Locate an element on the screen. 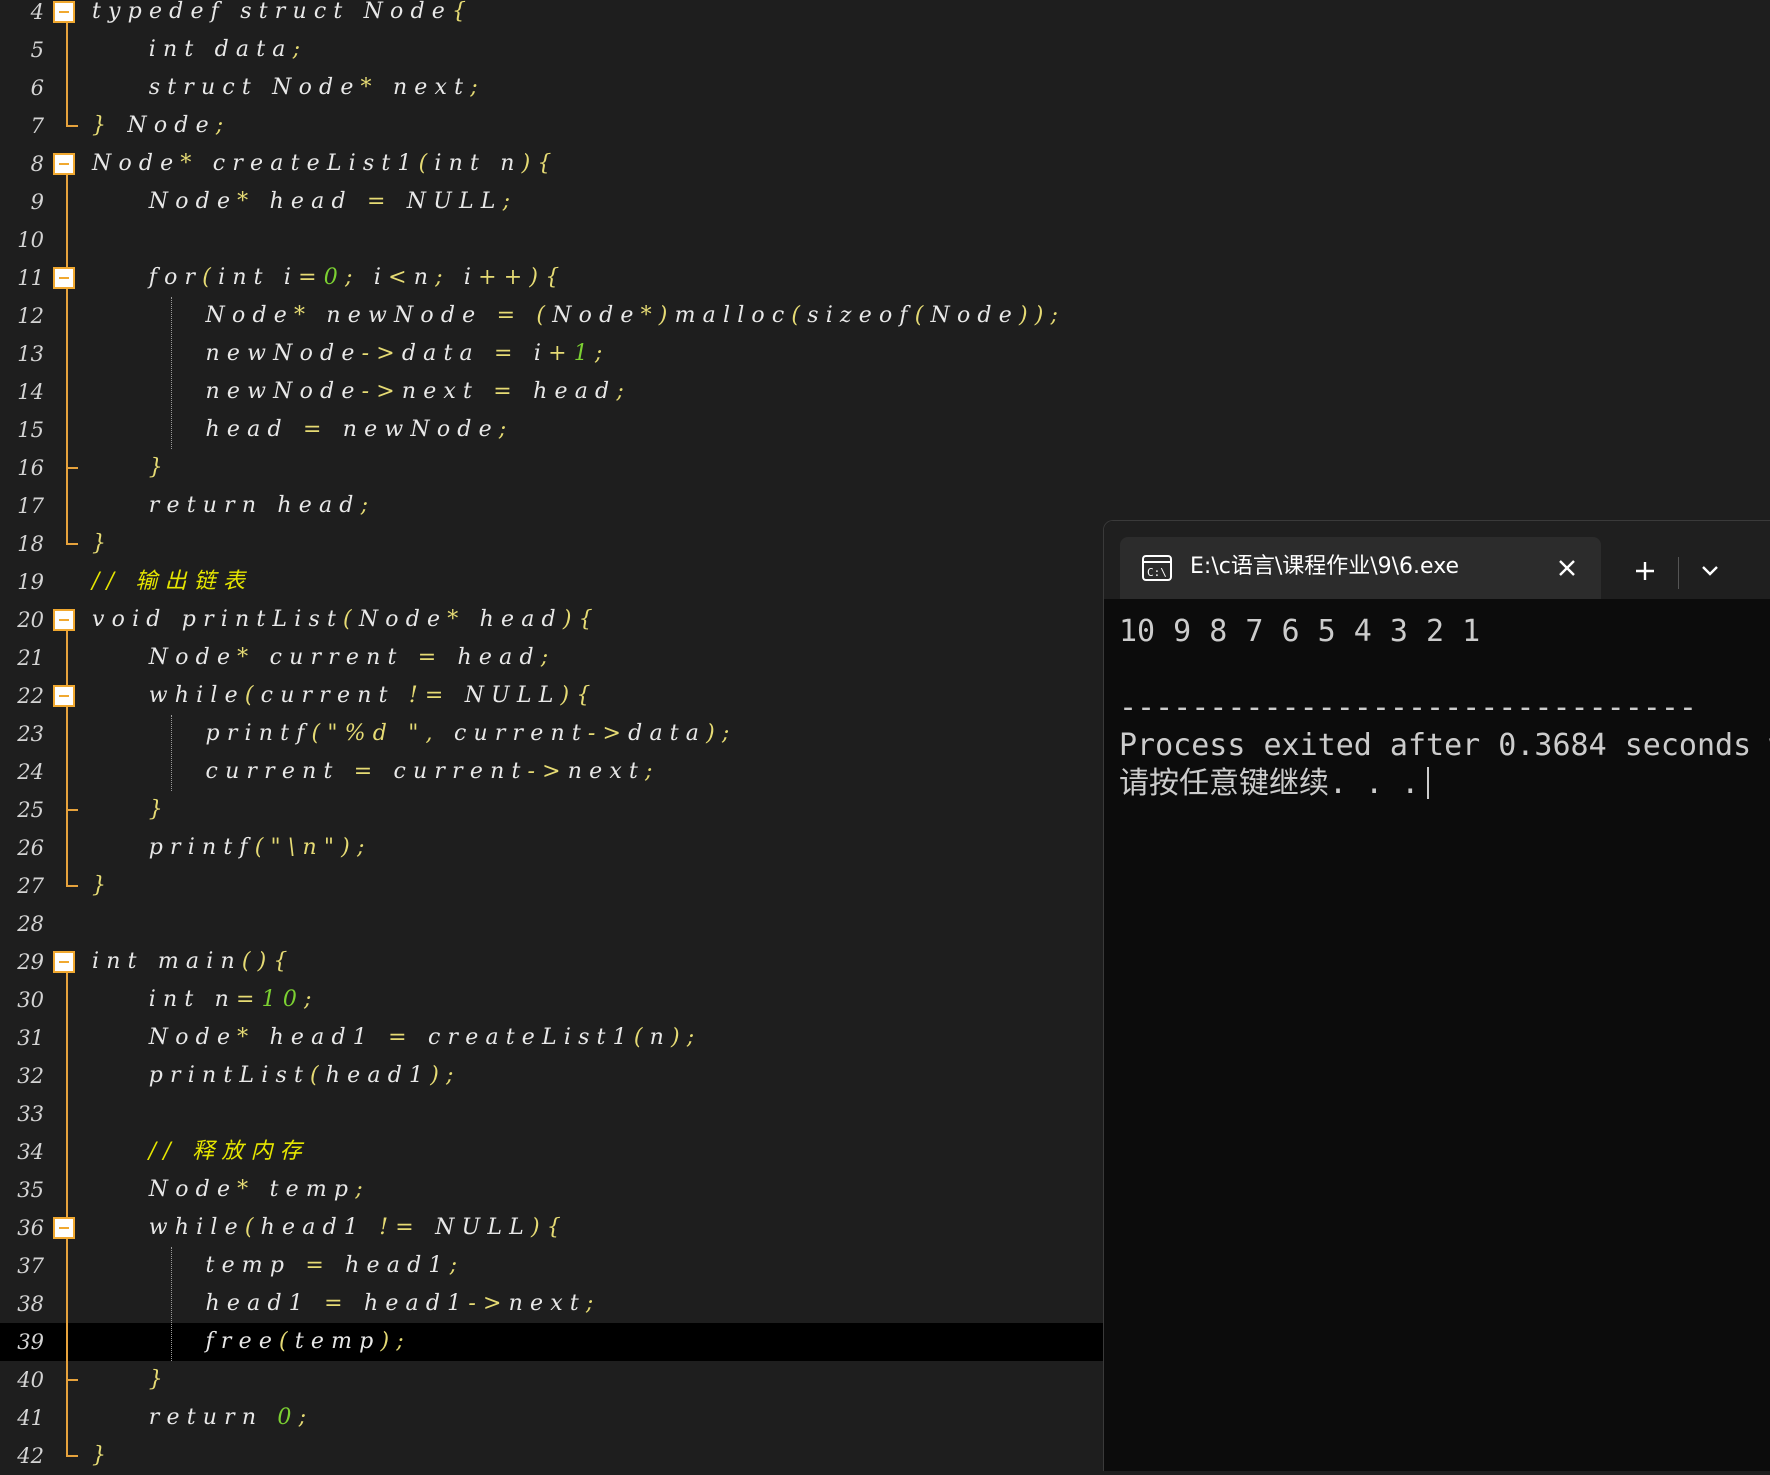 The width and height of the screenshot is (1770, 1475). code-line: 21 Node* current = head; is located at coordinates (552, 658).